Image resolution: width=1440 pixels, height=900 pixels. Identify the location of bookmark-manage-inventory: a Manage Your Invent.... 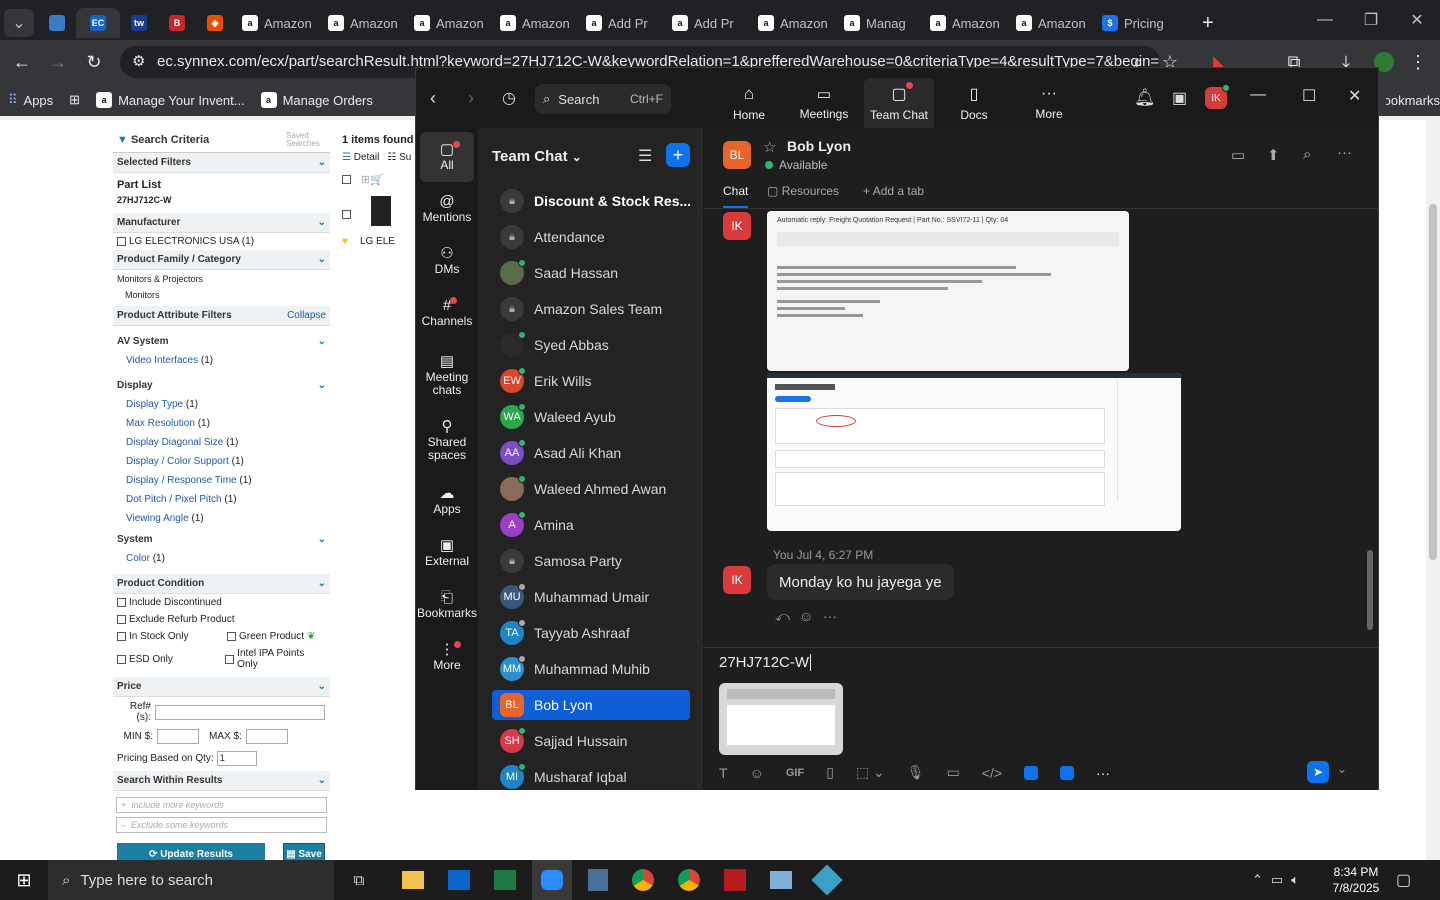
(170, 100).